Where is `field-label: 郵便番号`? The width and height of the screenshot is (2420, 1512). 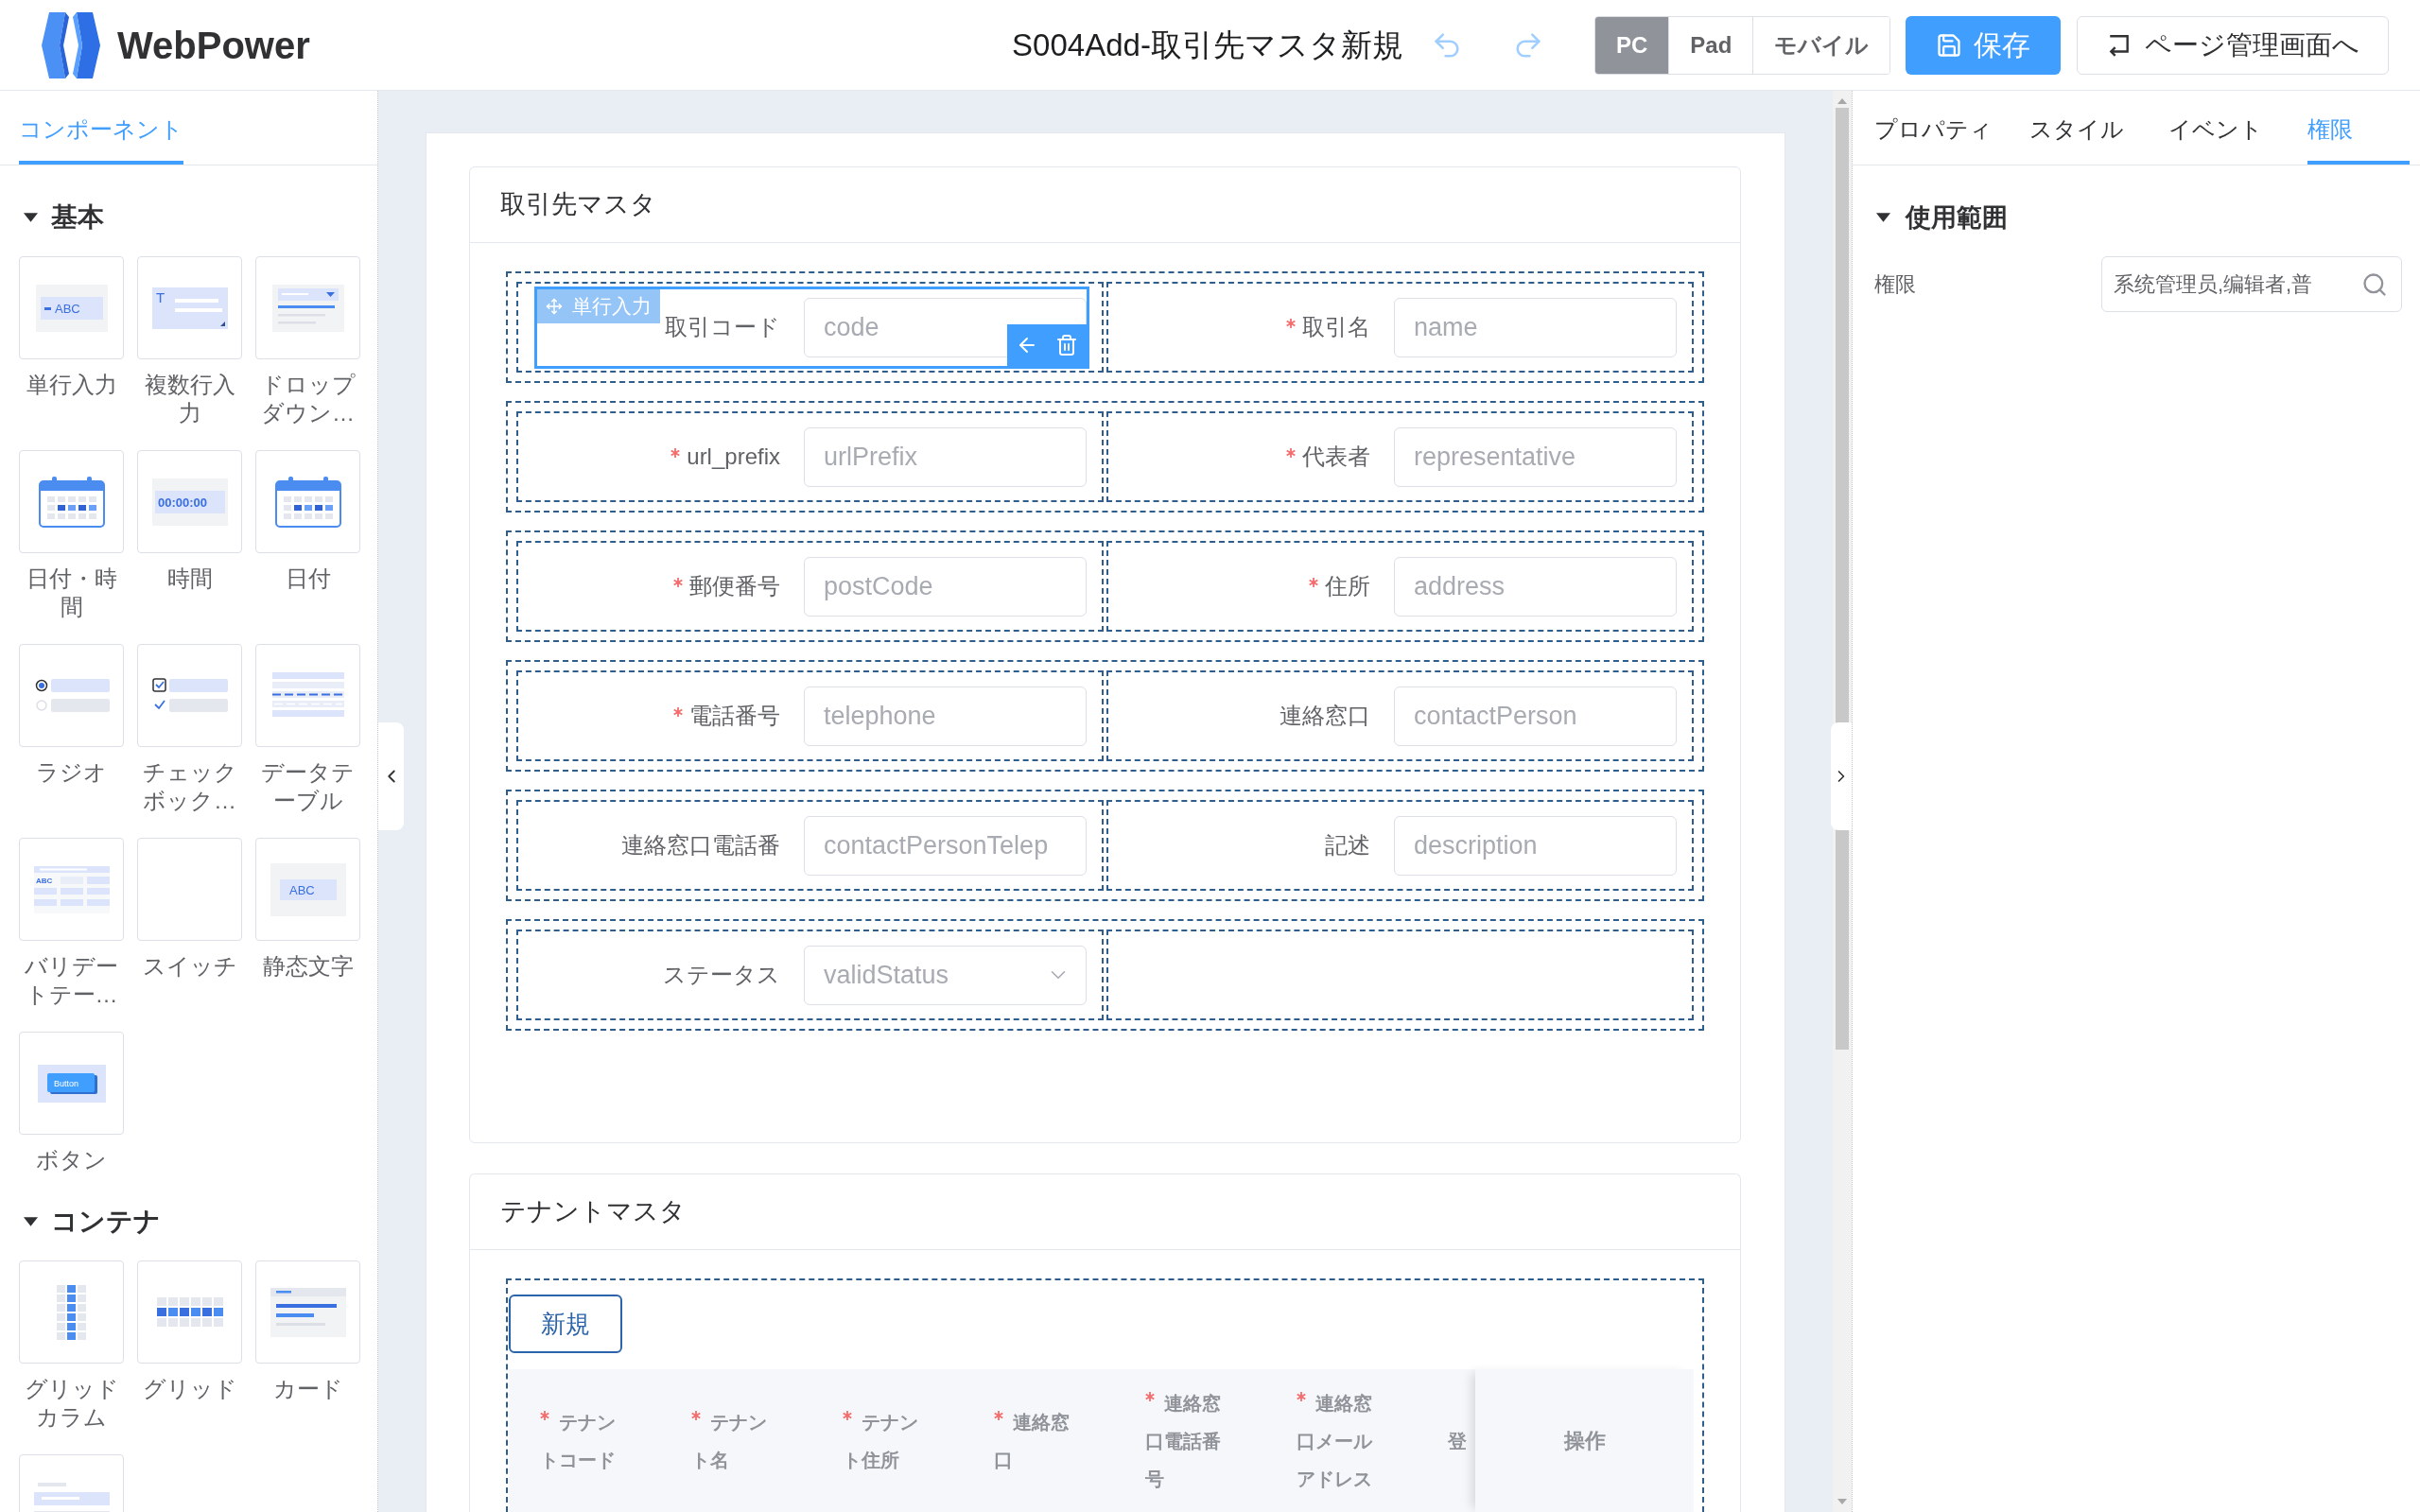
field-label: 郵便番号 is located at coordinates (735, 586).